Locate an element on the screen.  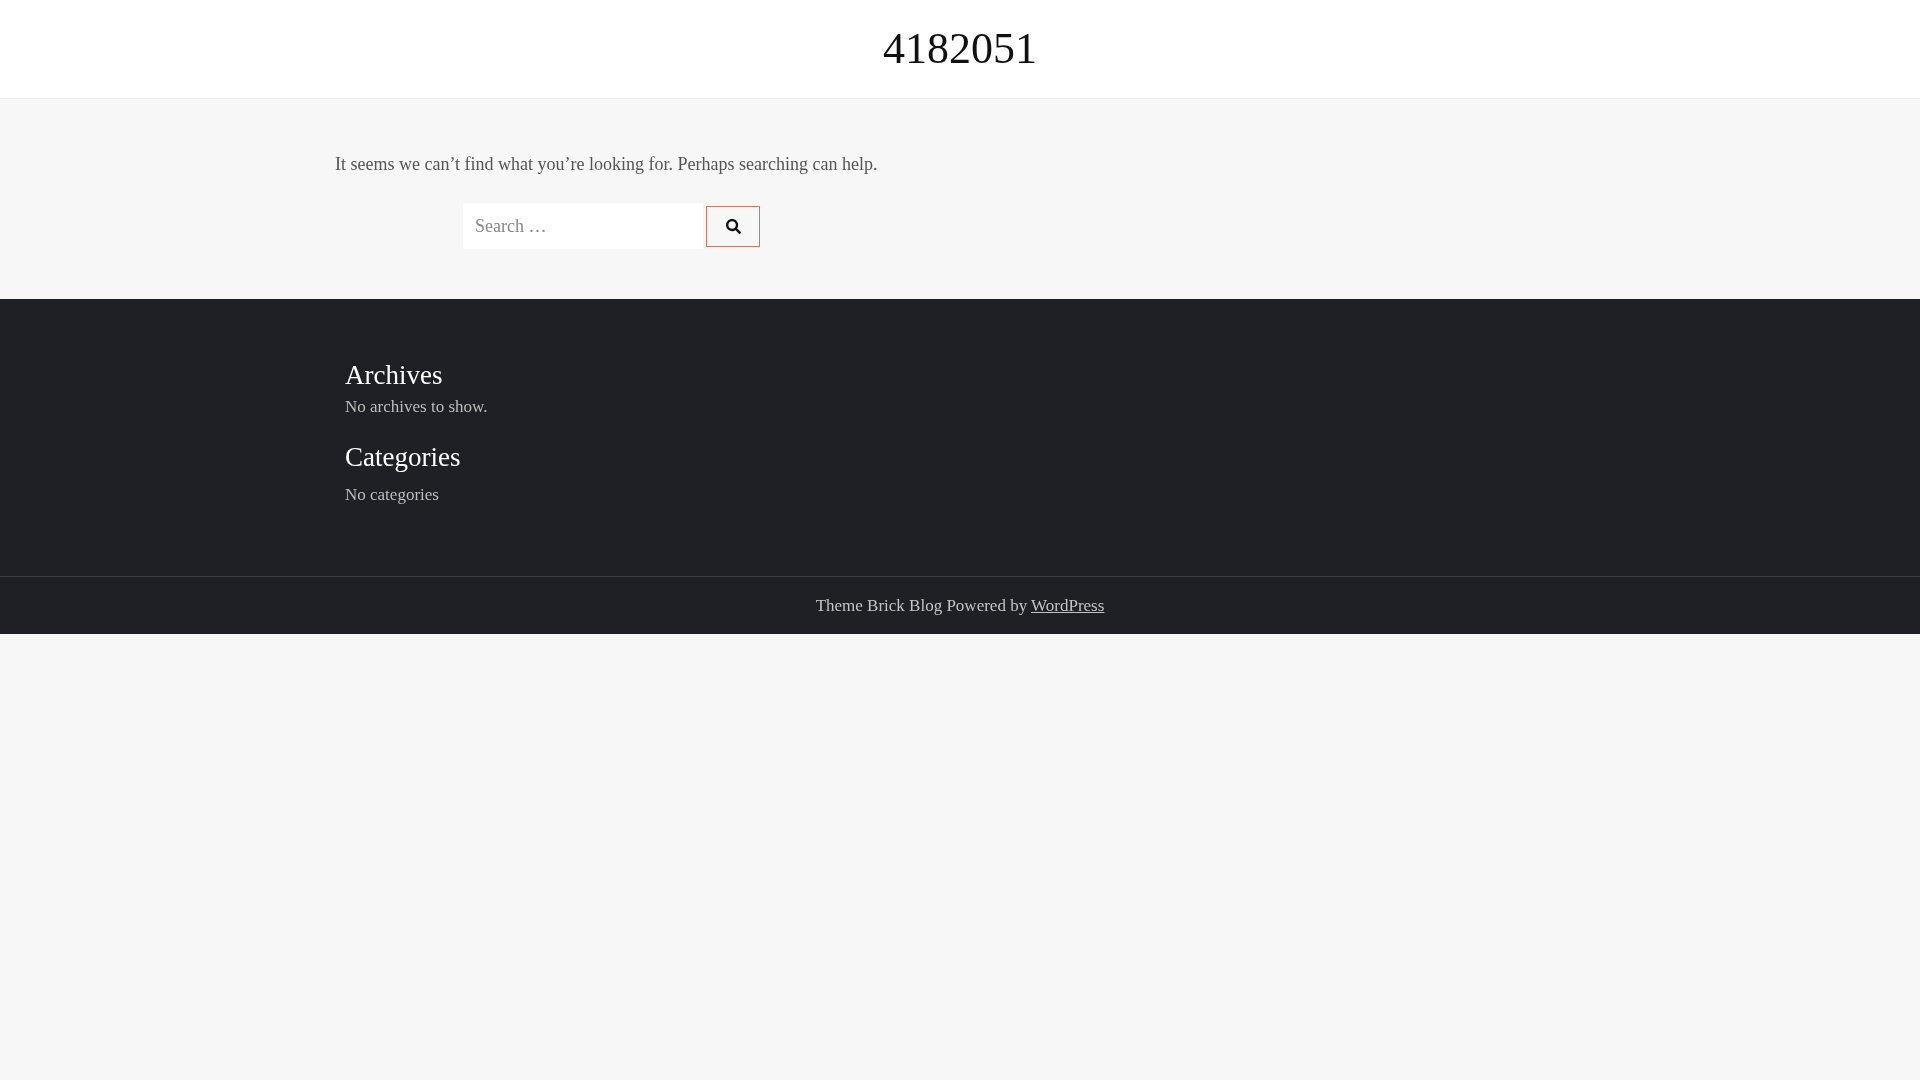
footer-credit: Theme Brick Blog Powered by WordPress is located at coordinates (960, 605).